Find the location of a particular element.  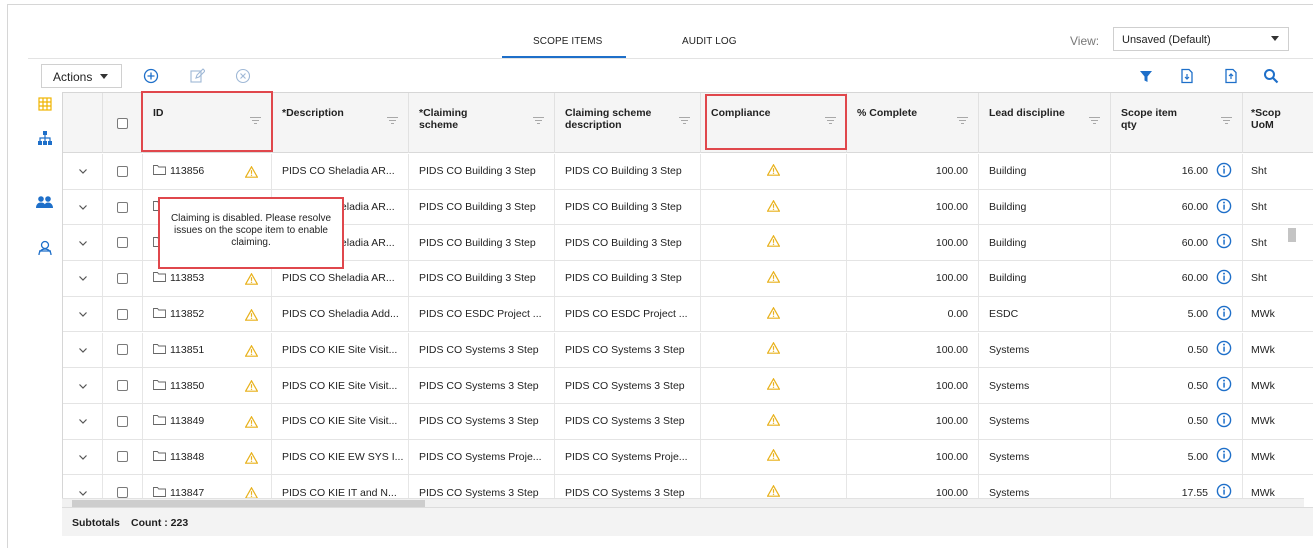

add-circle-icon is located at coordinates (151, 76).